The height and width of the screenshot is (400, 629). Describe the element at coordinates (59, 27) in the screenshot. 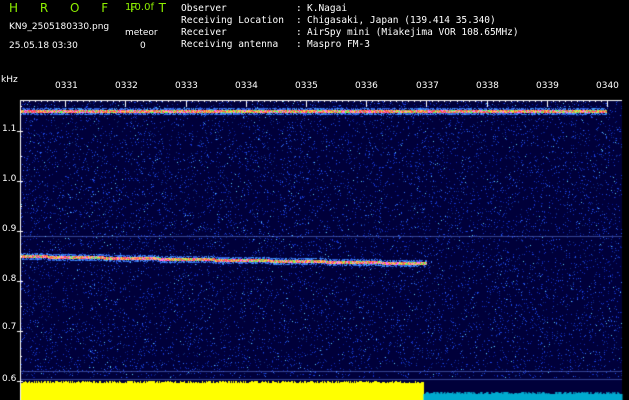

I see `filename-label: KN9_2505180330.png` at that location.